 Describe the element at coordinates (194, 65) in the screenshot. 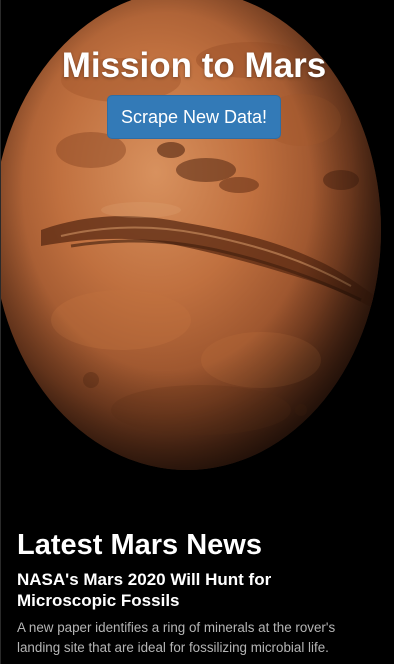

I see `page-title: Mission to Mars` at that location.